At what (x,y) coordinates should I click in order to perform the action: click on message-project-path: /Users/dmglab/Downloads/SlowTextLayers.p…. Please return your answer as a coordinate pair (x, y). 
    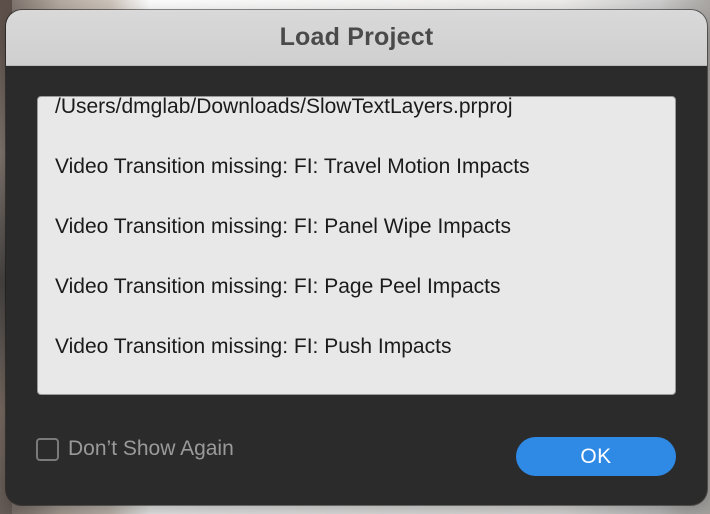
    Looking at the image, I should click on (284, 107).